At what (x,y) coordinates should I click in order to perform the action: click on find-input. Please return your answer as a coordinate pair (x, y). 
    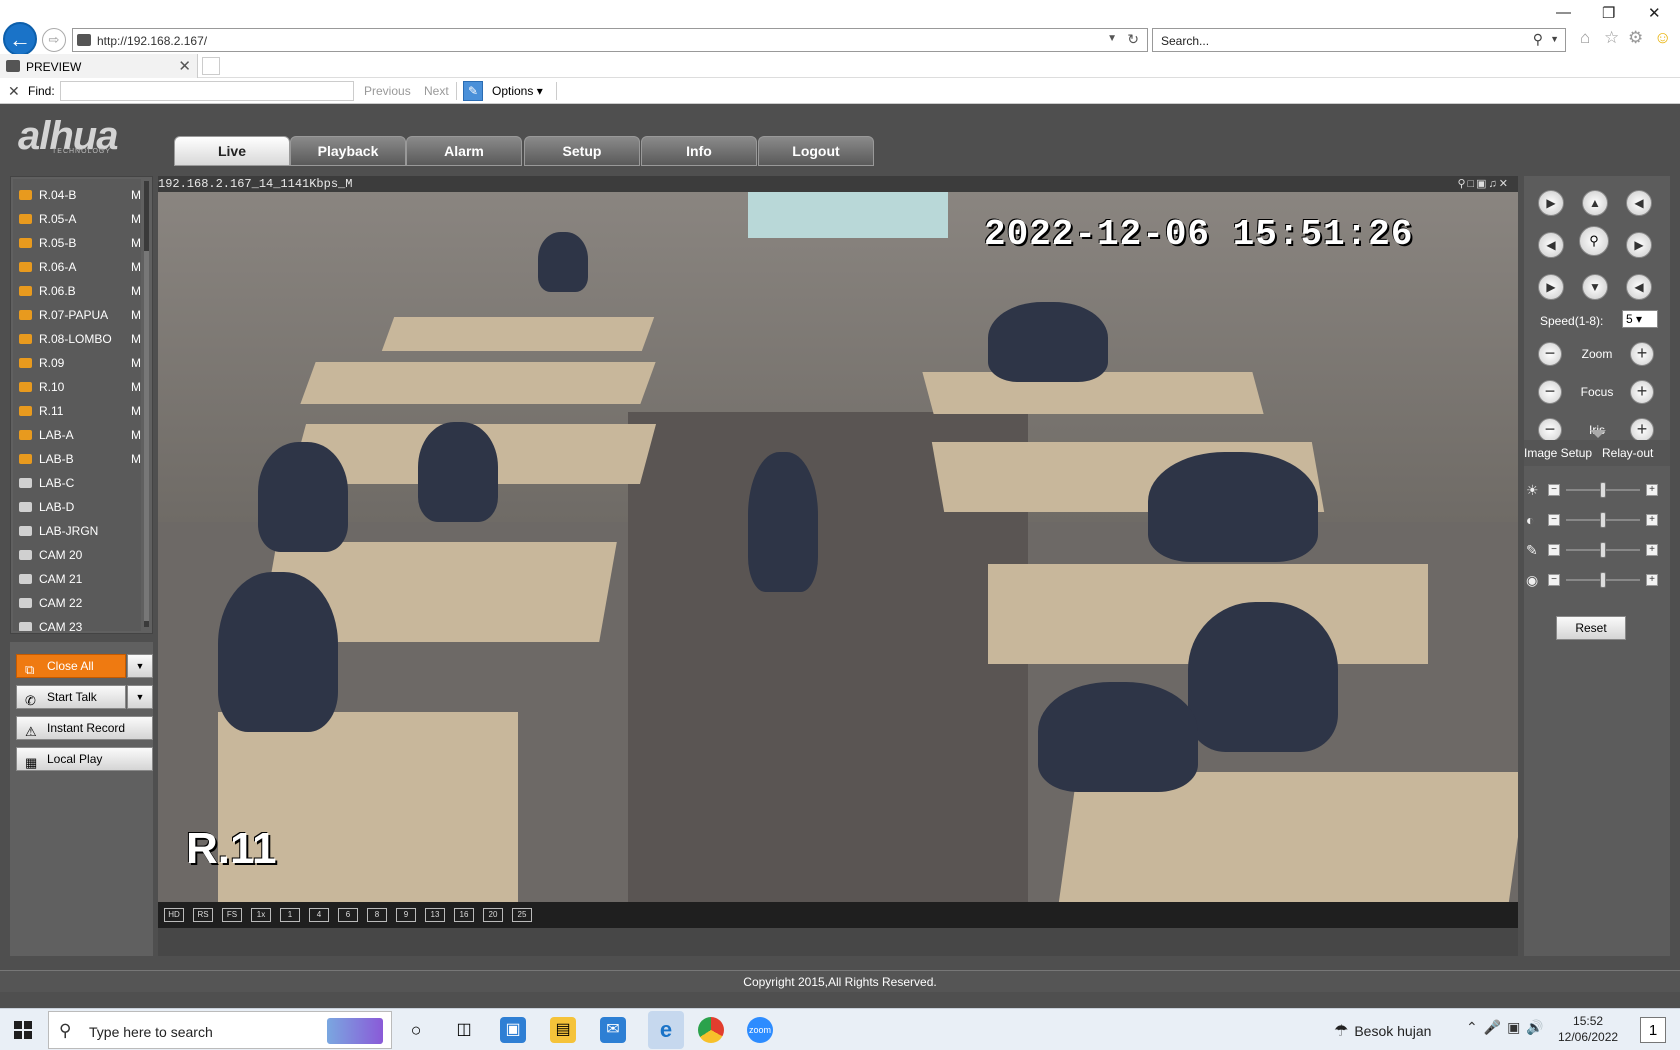
    Looking at the image, I should click on (207, 91).